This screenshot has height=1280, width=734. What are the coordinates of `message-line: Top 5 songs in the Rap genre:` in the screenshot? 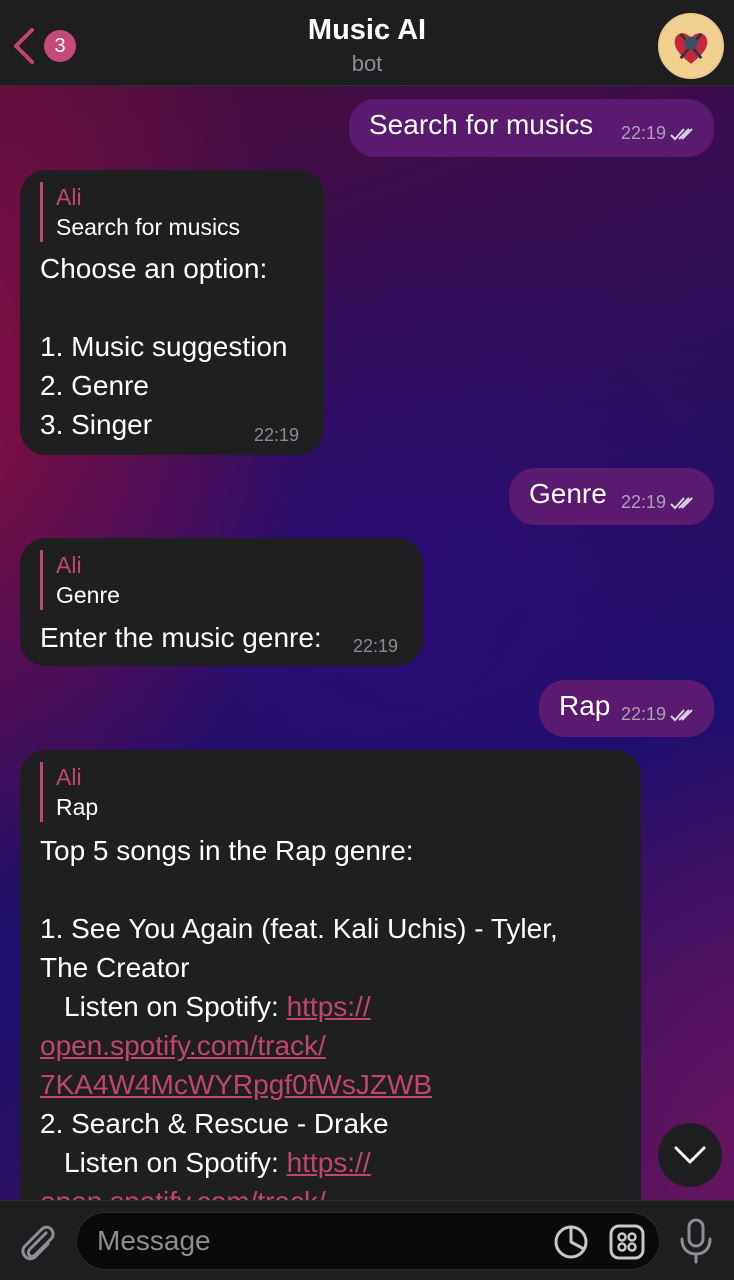 It's located at (227, 850).